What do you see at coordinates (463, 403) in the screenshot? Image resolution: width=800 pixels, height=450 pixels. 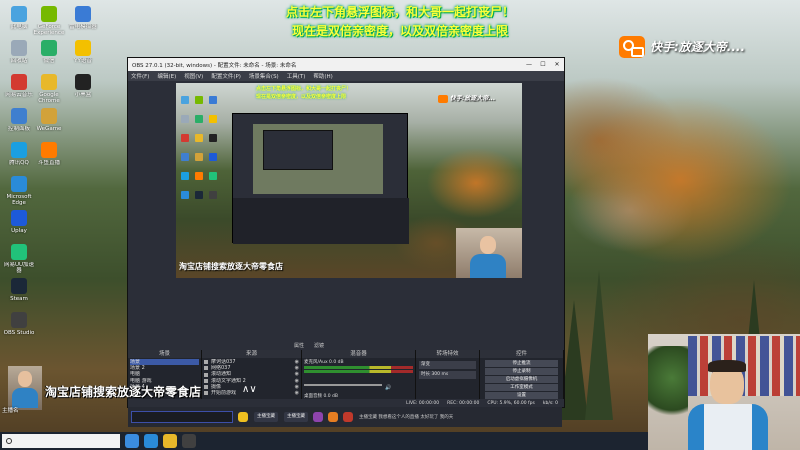 I see `rec-timer: REC: 00:00:00` at bounding box center [463, 403].